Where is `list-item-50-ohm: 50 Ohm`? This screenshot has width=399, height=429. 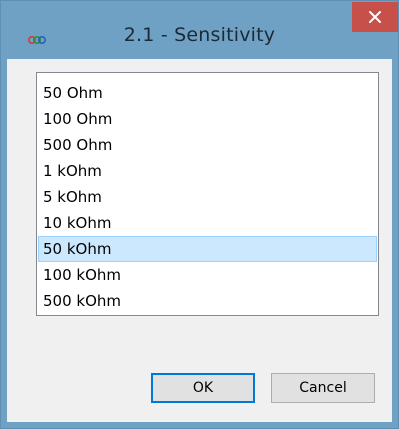
list-item-50-ohm: 50 Ohm is located at coordinates (207, 93).